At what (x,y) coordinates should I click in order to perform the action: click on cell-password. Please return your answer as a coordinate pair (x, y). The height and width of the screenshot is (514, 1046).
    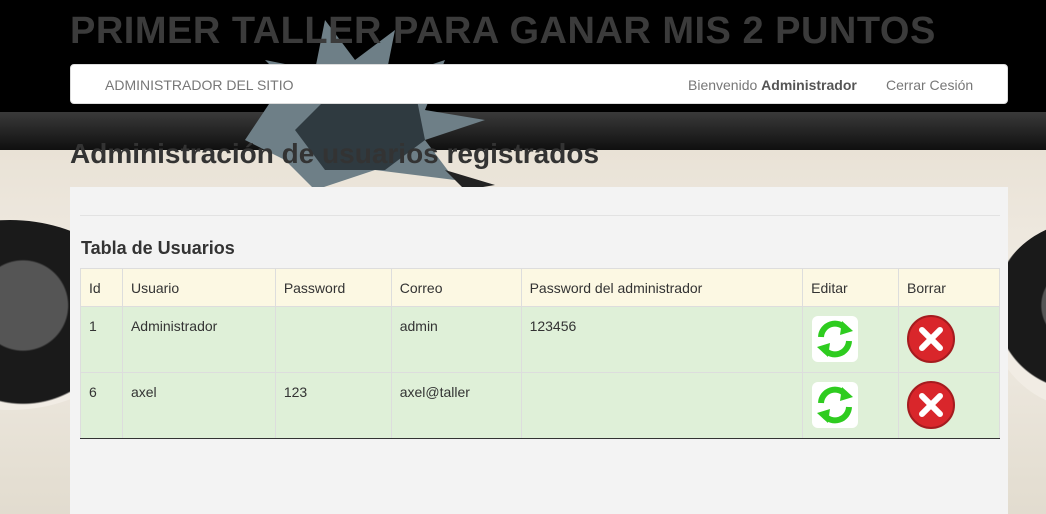
    Looking at the image, I should click on (333, 339).